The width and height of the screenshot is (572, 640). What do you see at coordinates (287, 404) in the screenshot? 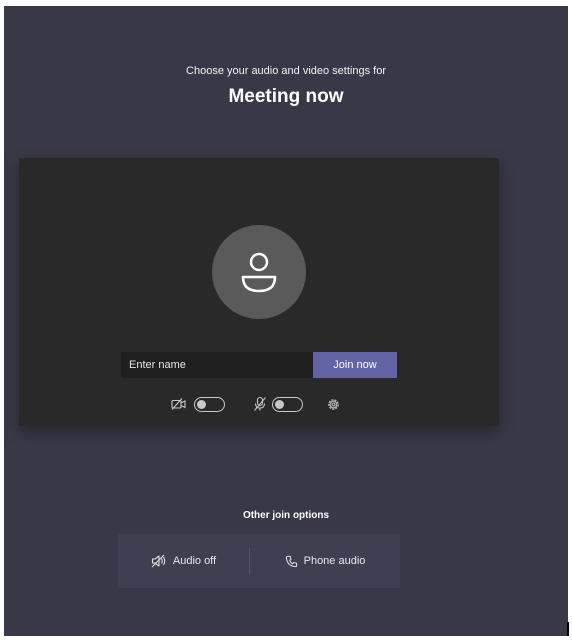
I see `mic-toggle` at bounding box center [287, 404].